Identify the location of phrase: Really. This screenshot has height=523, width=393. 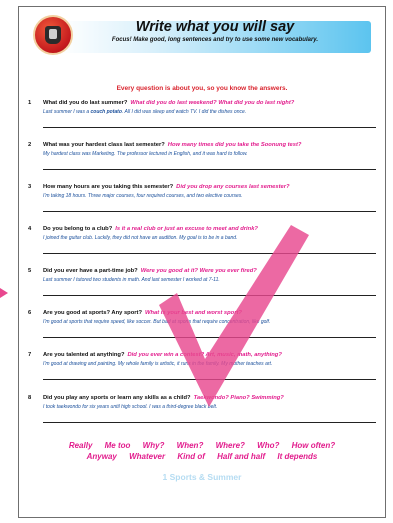
(80, 445).